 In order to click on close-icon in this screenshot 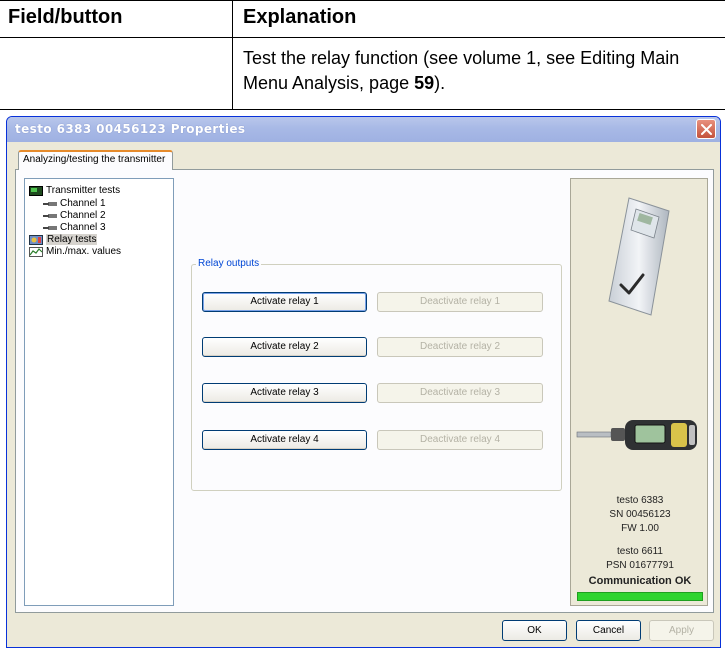, I will do `click(706, 129)`.